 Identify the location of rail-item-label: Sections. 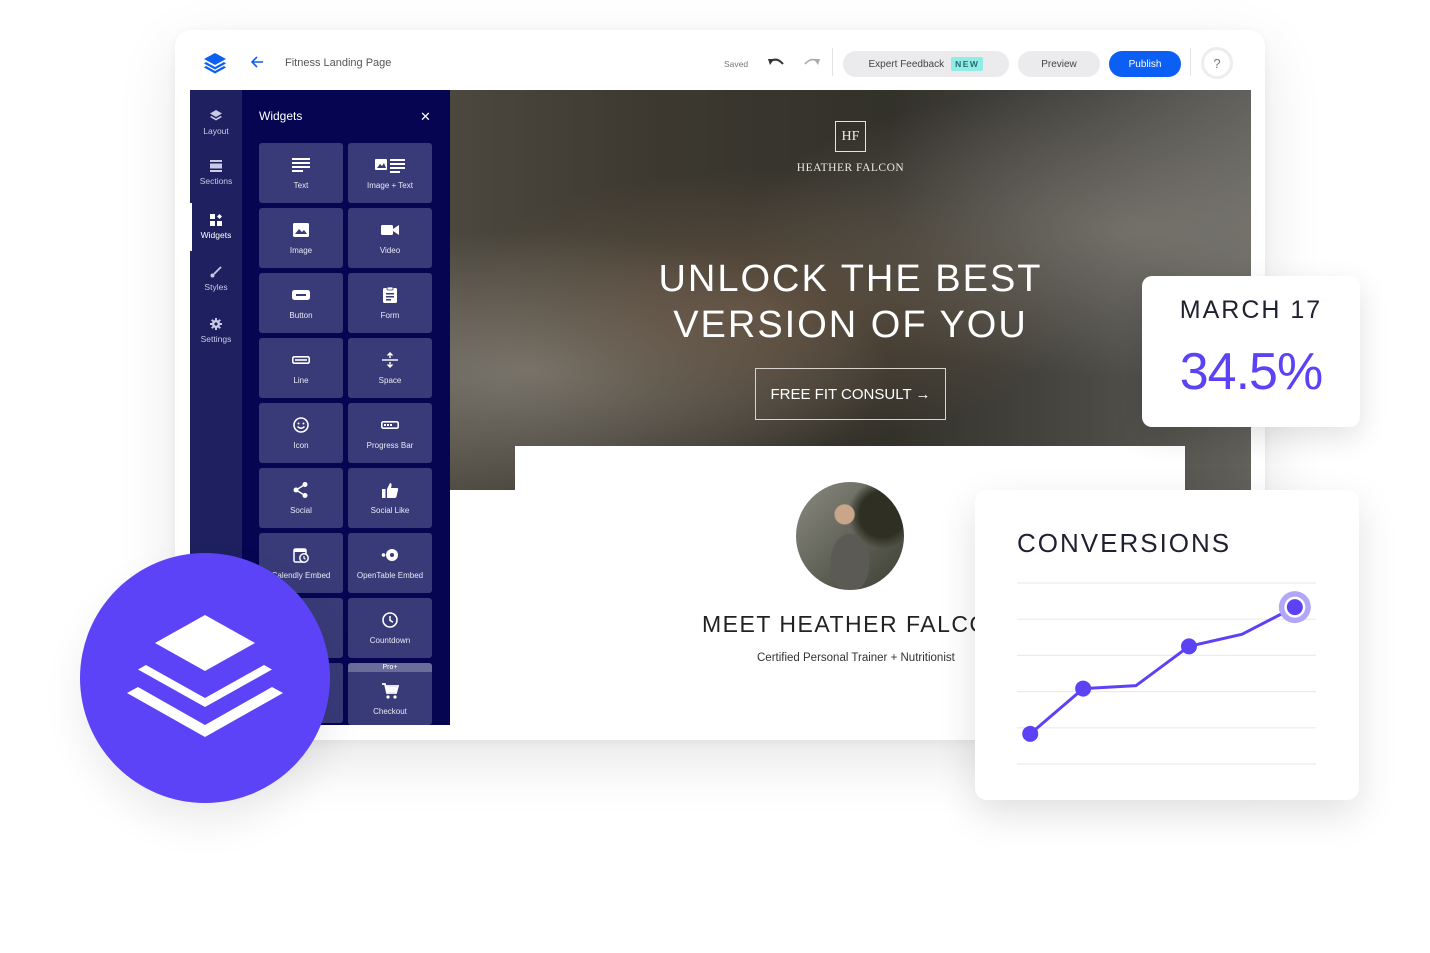
(216, 181).